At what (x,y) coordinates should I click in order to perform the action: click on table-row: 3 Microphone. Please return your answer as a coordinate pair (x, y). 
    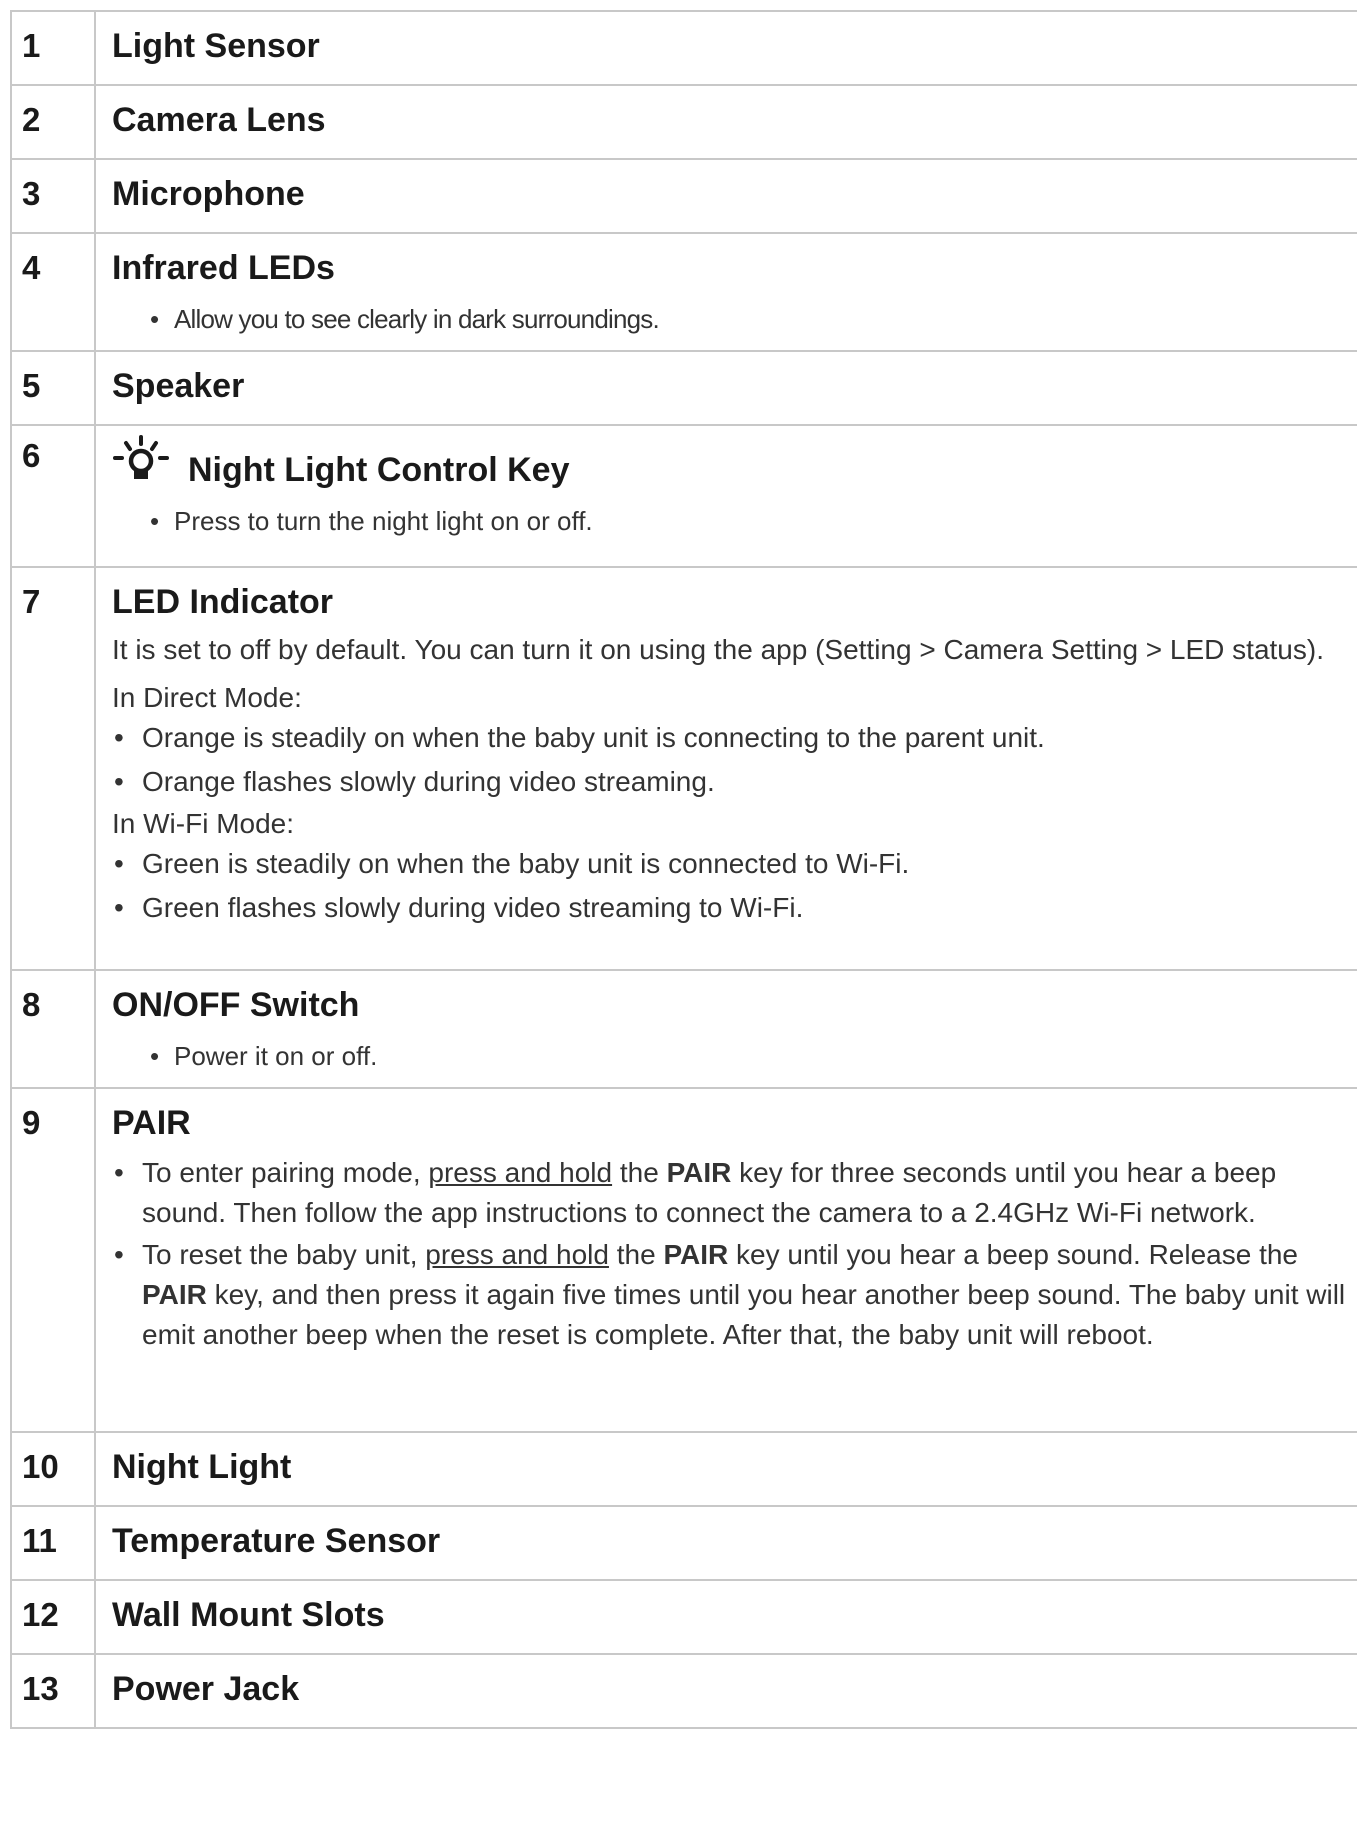
    Looking at the image, I should click on (683, 197).